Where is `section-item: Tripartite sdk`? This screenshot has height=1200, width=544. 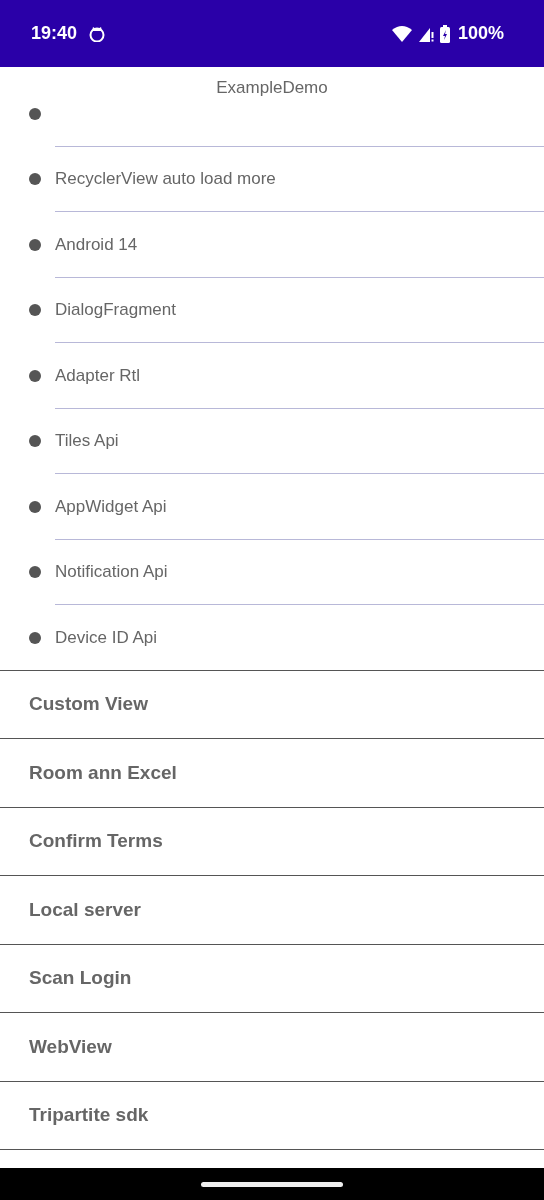 section-item: Tripartite sdk is located at coordinates (272, 1115).